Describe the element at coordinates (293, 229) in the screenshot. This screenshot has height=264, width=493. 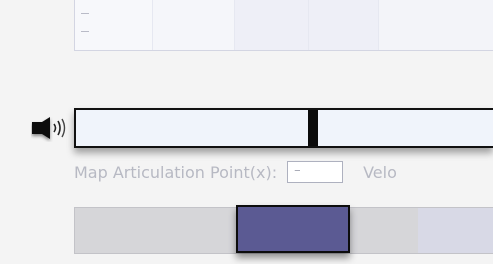
I see `segment-bar-selected-block` at that location.